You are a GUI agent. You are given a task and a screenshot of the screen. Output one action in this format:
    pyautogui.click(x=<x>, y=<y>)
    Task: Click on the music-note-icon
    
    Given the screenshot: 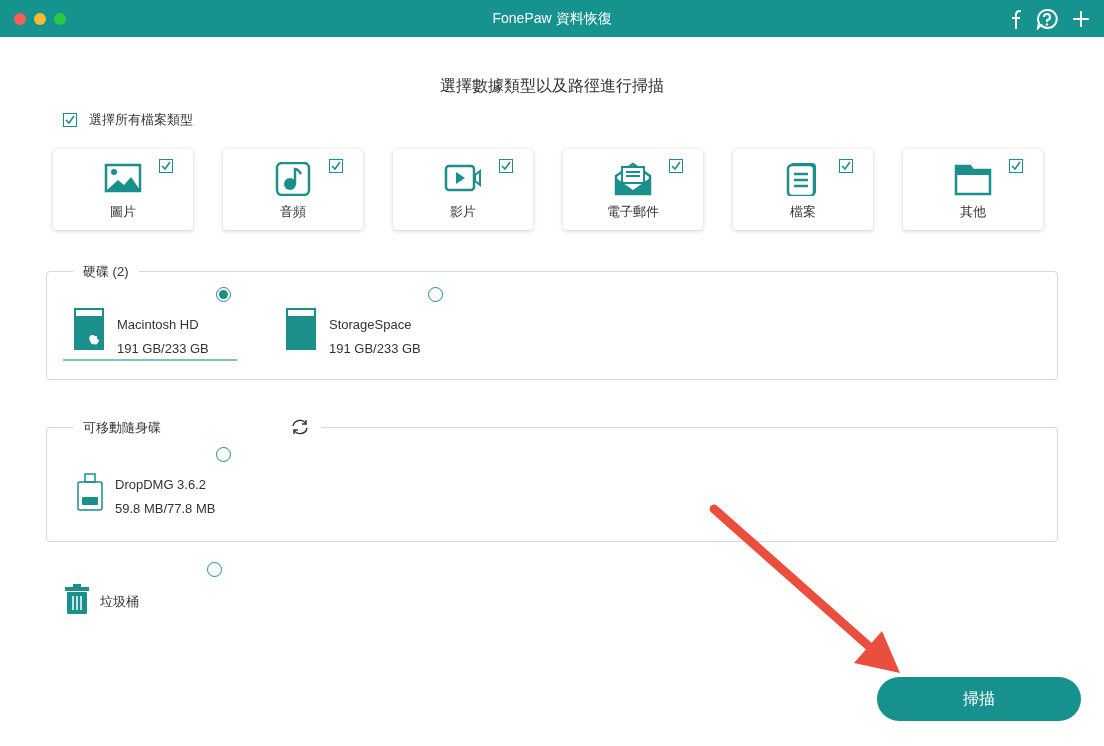 What is the action you would take?
    pyautogui.click(x=293, y=178)
    